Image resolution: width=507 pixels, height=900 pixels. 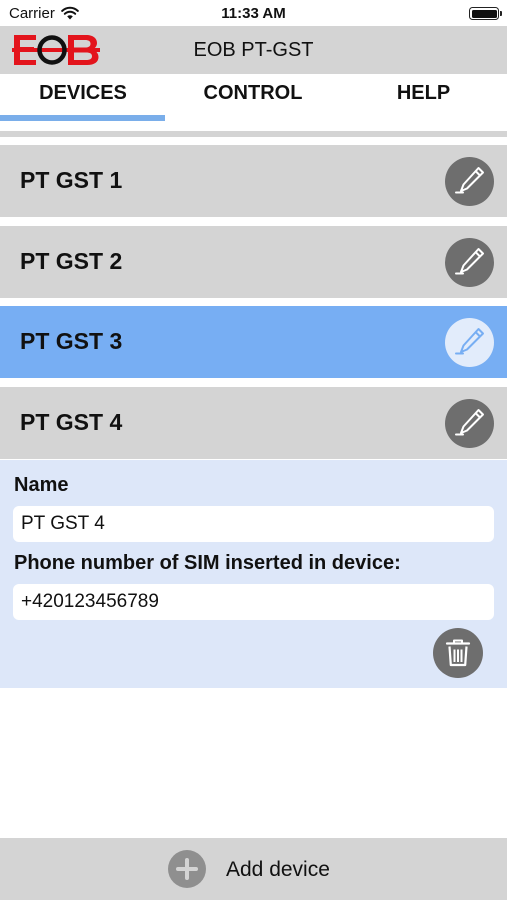 I want to click on trash-icon, so click(x=458, y=653).